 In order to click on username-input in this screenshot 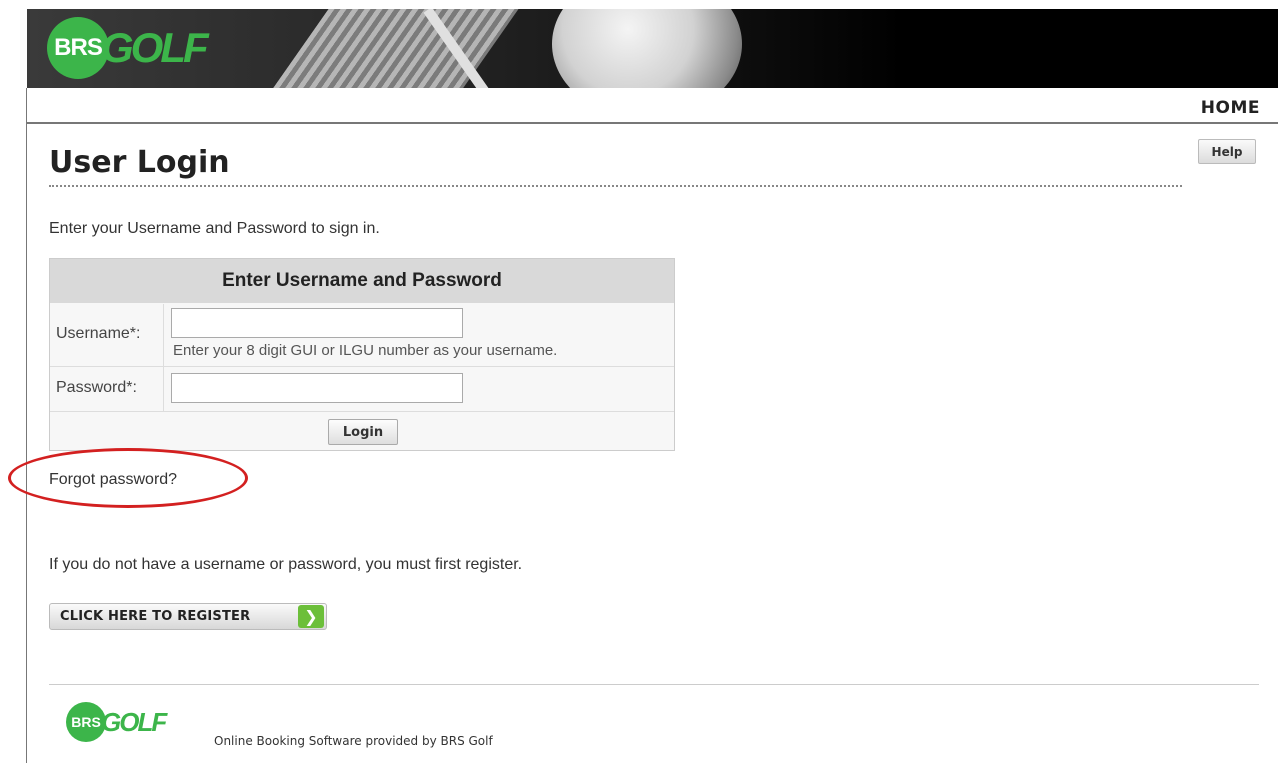, I will do `click(317, 323)`.